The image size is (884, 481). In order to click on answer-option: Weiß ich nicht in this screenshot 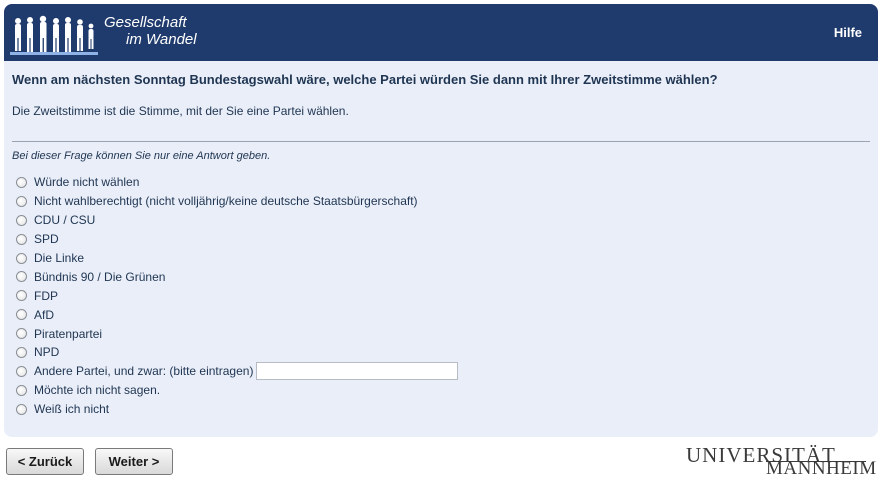, I will do `click(237, 409)`.